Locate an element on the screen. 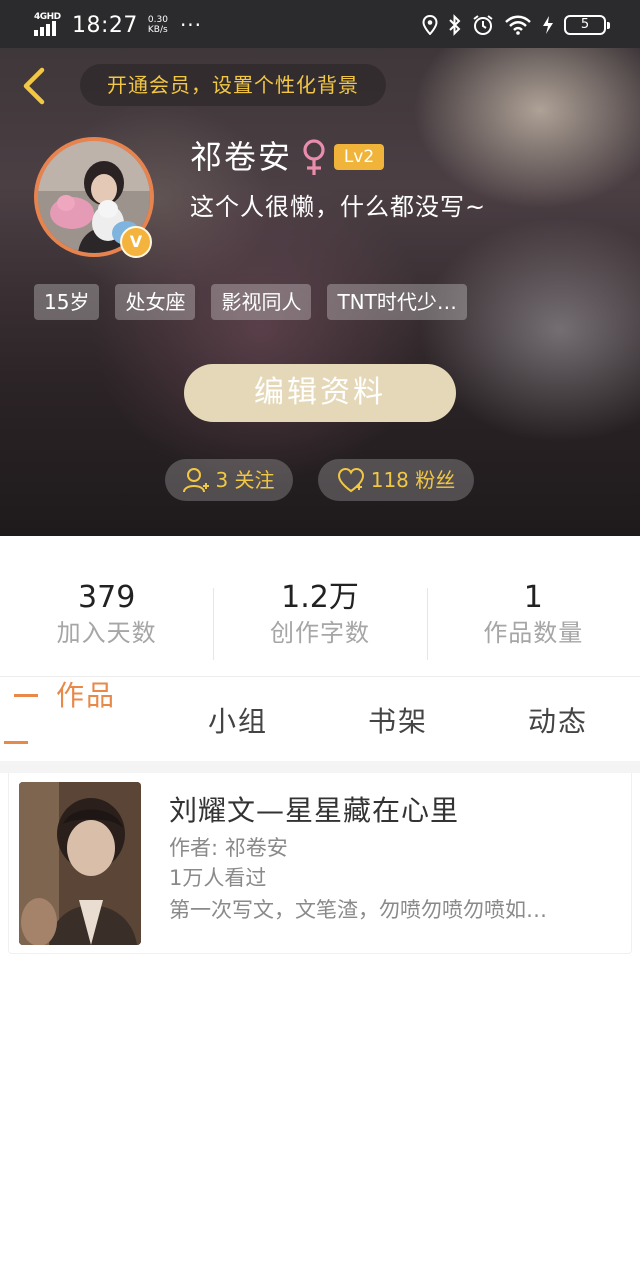 The image size is (640, 1276). tab-groups: 小组 is located at coordinates (238, 722).